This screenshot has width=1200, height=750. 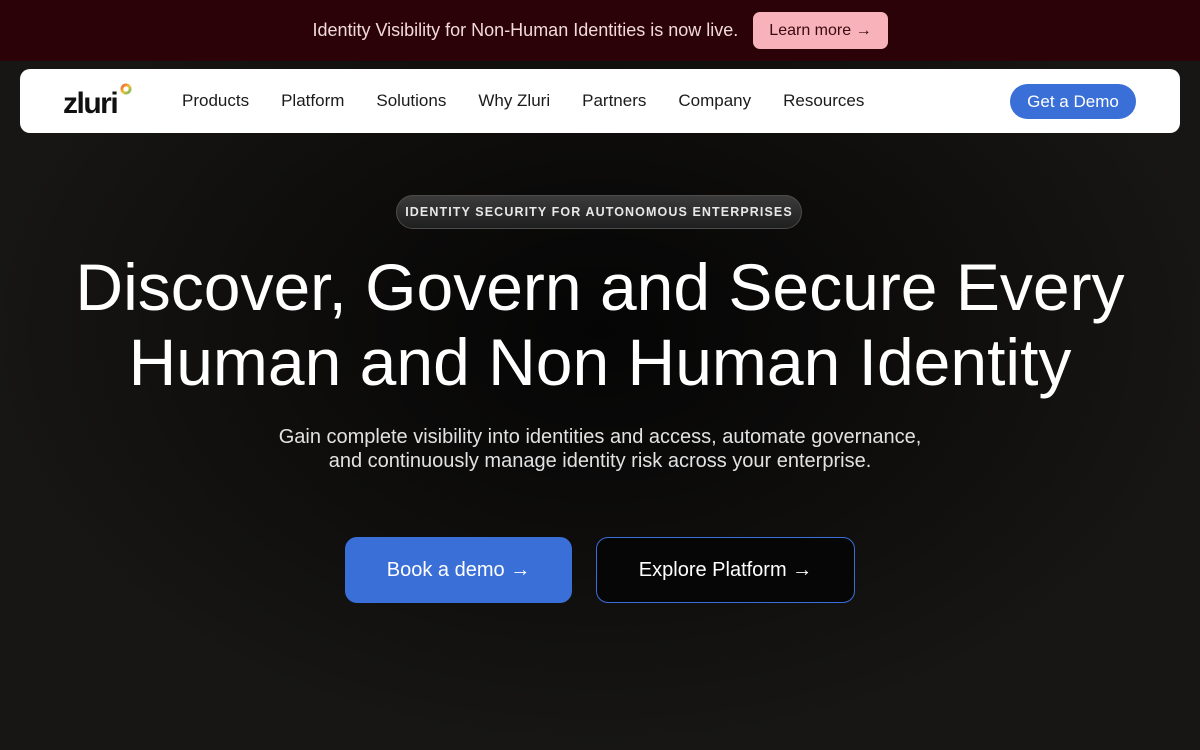 What do you see at coordinates (600, 287) in the screenshot?
I see `headline-line-1: Discover, Govern and Secure Every` at bounding box center [600, 287].